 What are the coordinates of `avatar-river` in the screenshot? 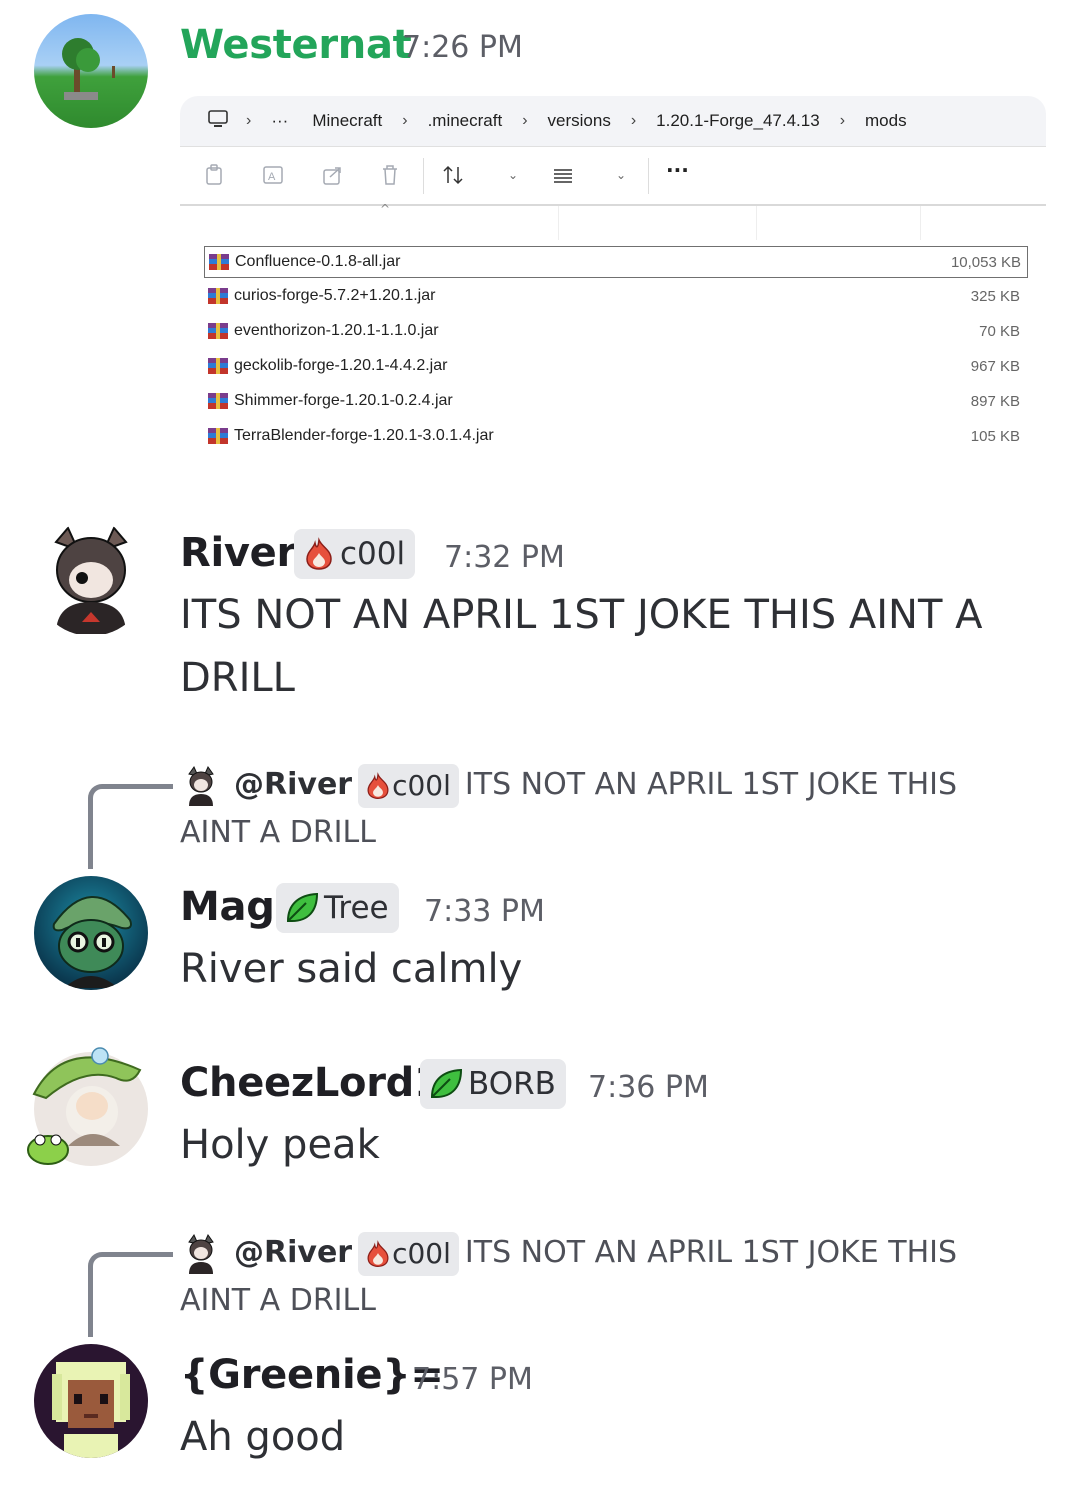 It's located at (91, 579).